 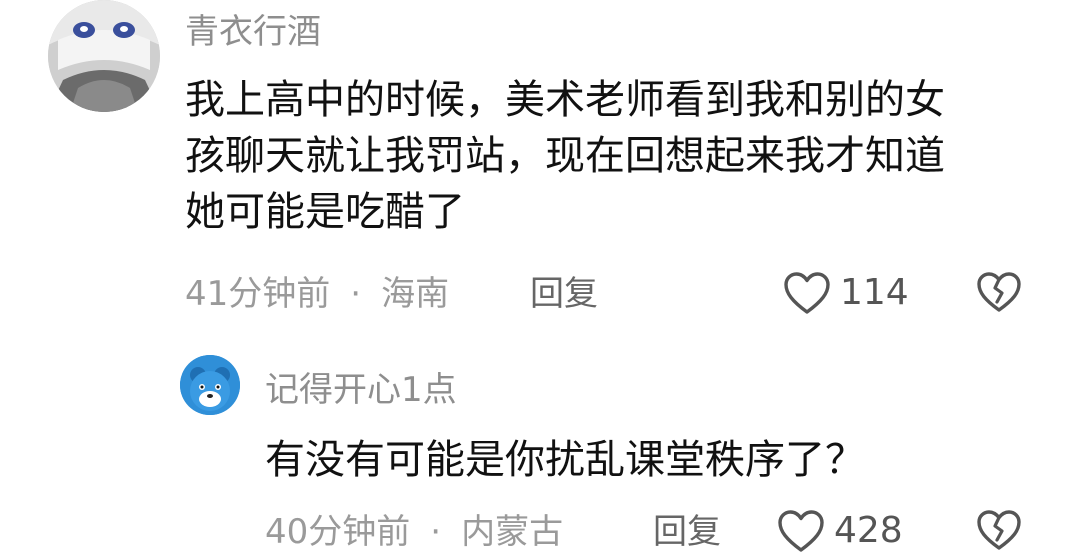 I want to click on timestamp: 40分钟前, so click(x=338, y=532).